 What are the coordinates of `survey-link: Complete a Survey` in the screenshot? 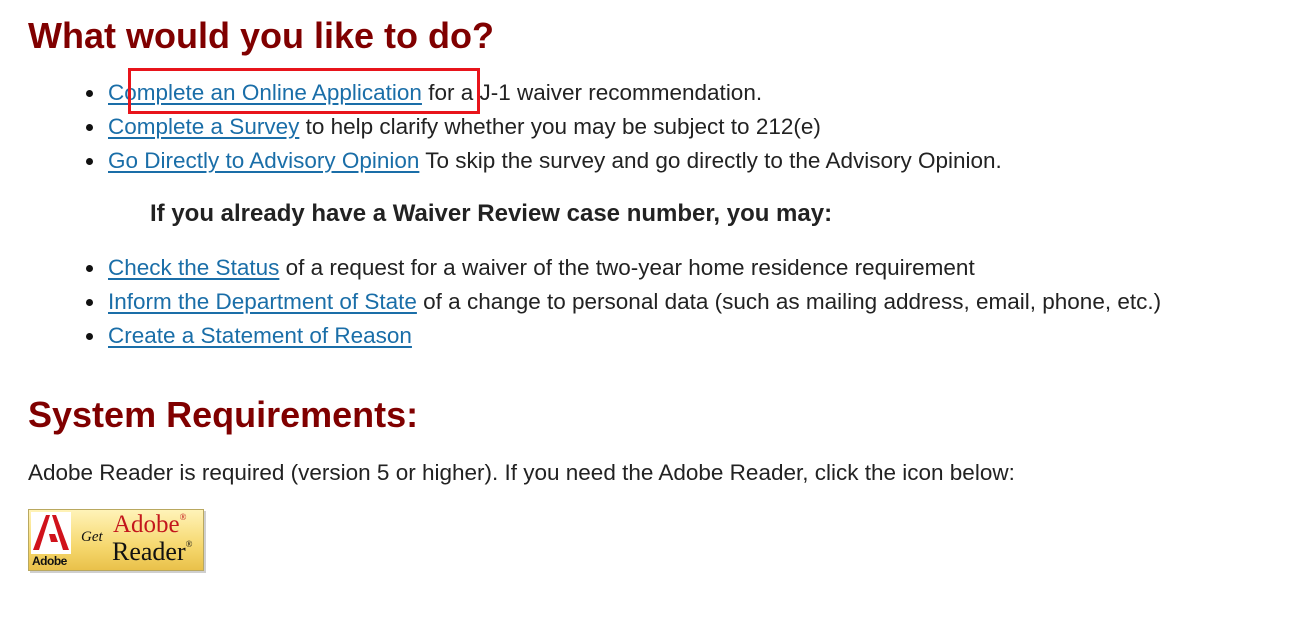 It's located at (203, 126).